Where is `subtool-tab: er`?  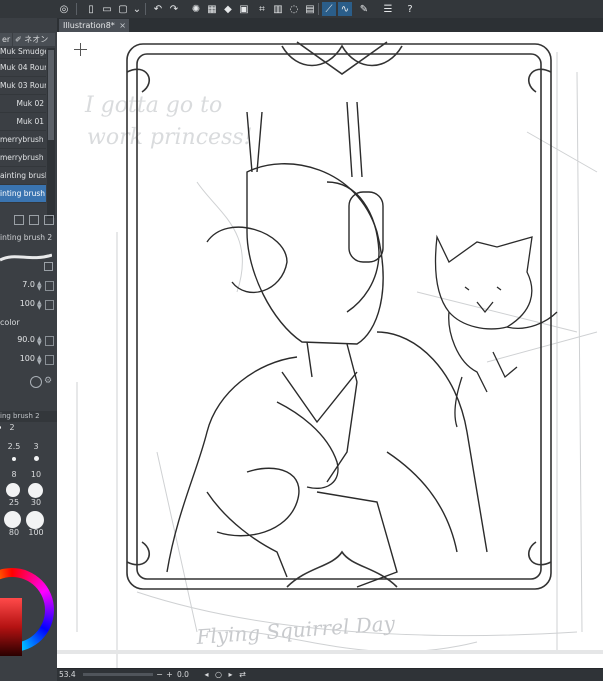 subtool-tab: er is located at coordinates (6, 39).